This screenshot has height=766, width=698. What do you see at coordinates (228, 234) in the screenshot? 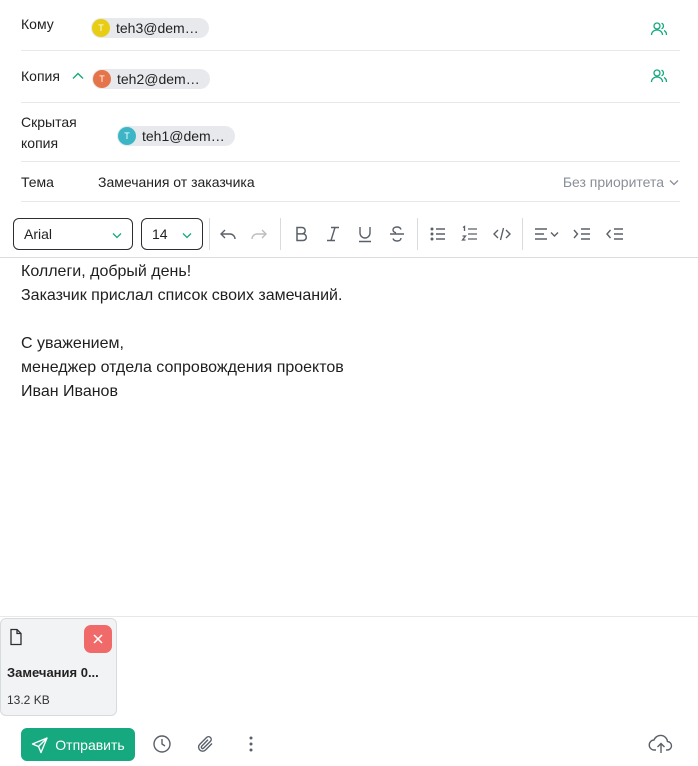
I see `undo-icon` at bounding box center [228, 234].